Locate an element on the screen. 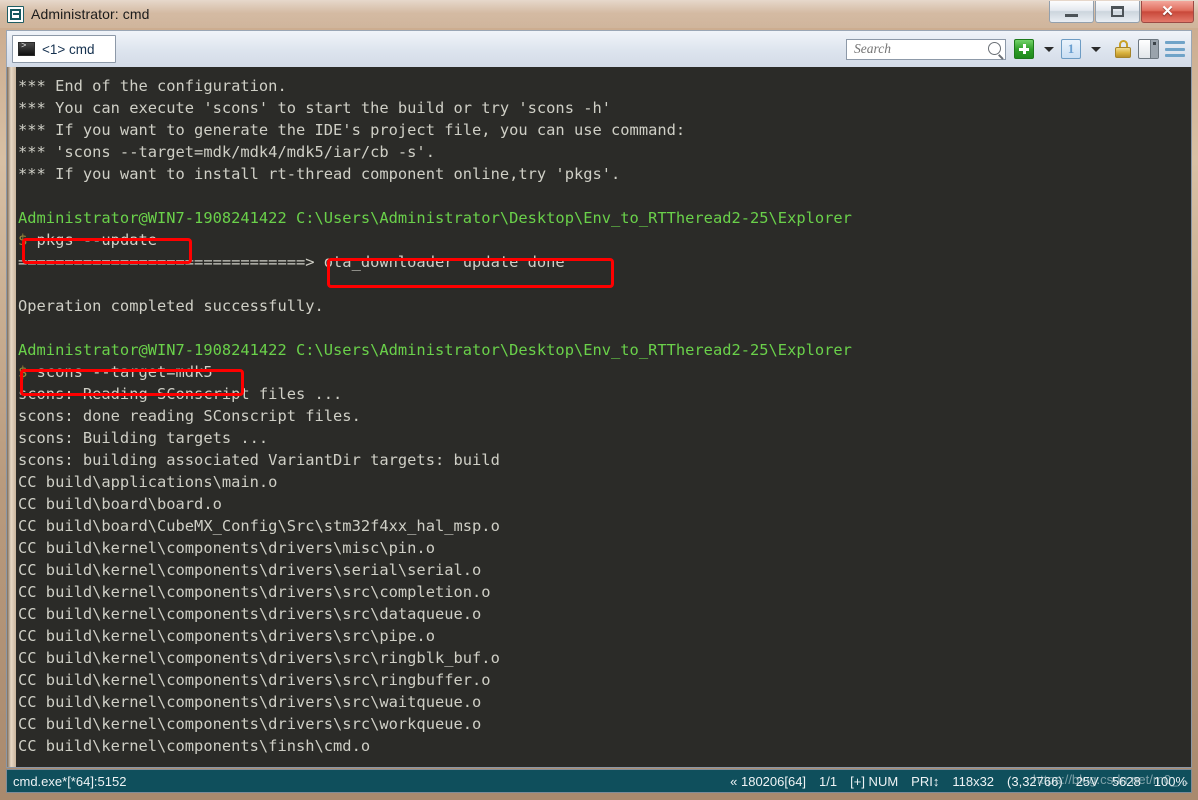 The height and width of the screenshot is (800, 1198). status-cursor: (3,32766) is located at coordinates (1035, 781).